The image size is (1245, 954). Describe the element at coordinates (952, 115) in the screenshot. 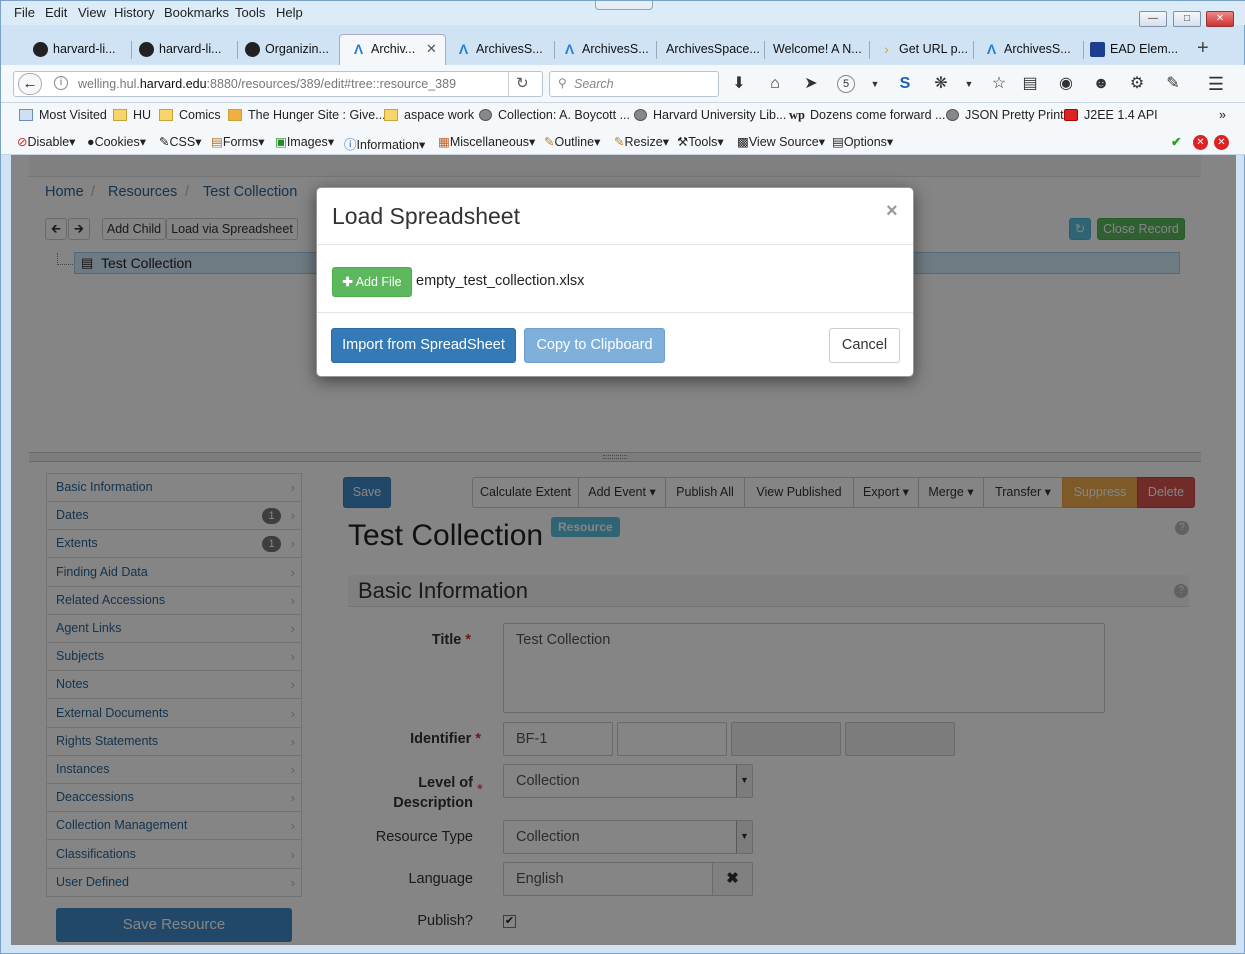

I see `globe-icon` at that location.